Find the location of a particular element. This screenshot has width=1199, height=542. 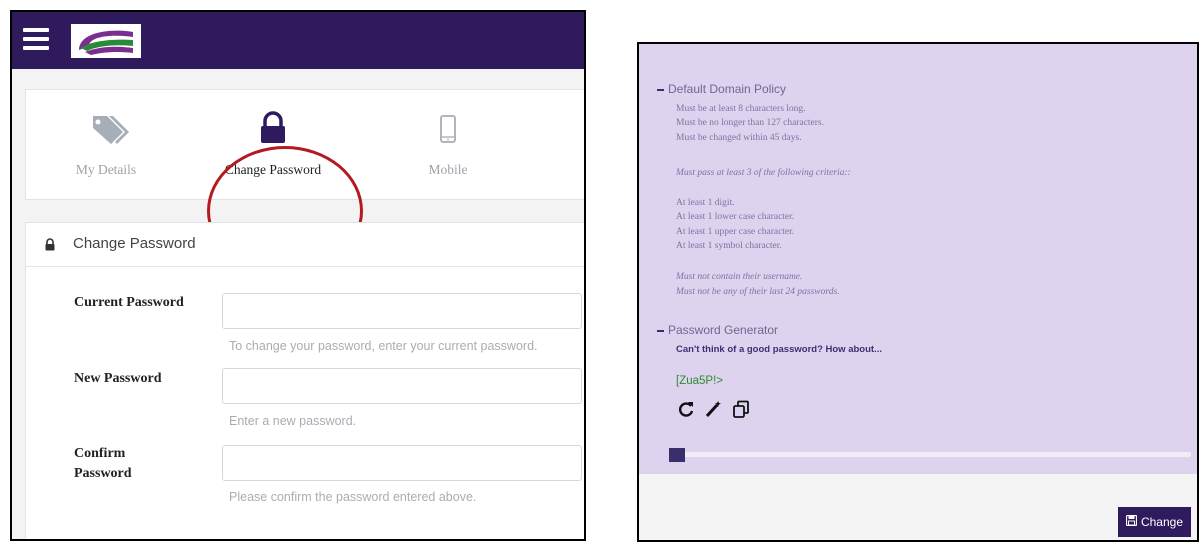

change-button: Change is located at coordinates (1154, 522).